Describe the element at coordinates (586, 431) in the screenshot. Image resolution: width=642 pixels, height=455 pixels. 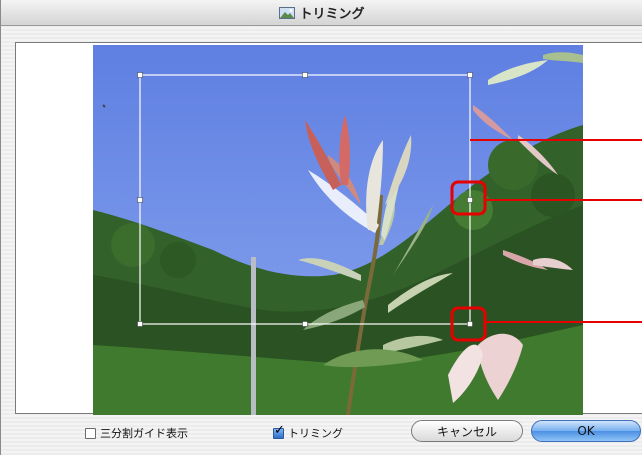
I see `ok-button: OK` at that location.